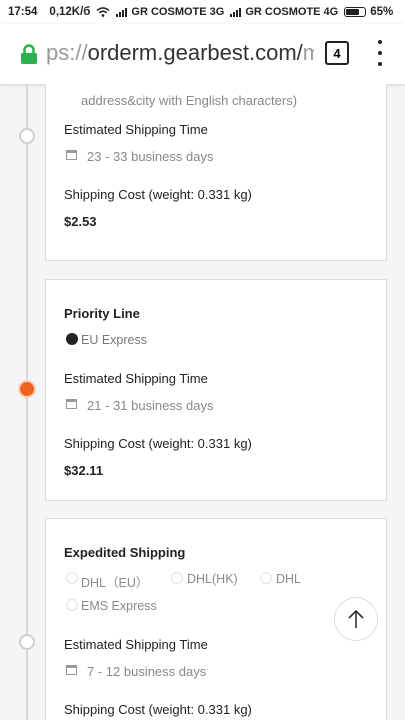 Image resolution: width=405 pixels, height=720 pixels. I want to click on eta-days: 23 - 33 business days, so click(150, 156).